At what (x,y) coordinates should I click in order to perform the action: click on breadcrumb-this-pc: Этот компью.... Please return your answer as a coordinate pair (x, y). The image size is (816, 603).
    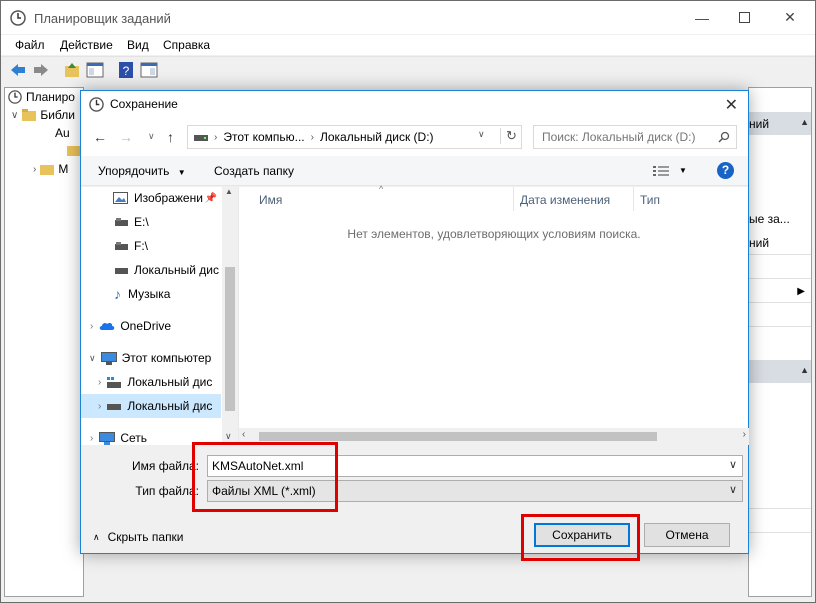
    Looking at the image, I should click on (263, 137).